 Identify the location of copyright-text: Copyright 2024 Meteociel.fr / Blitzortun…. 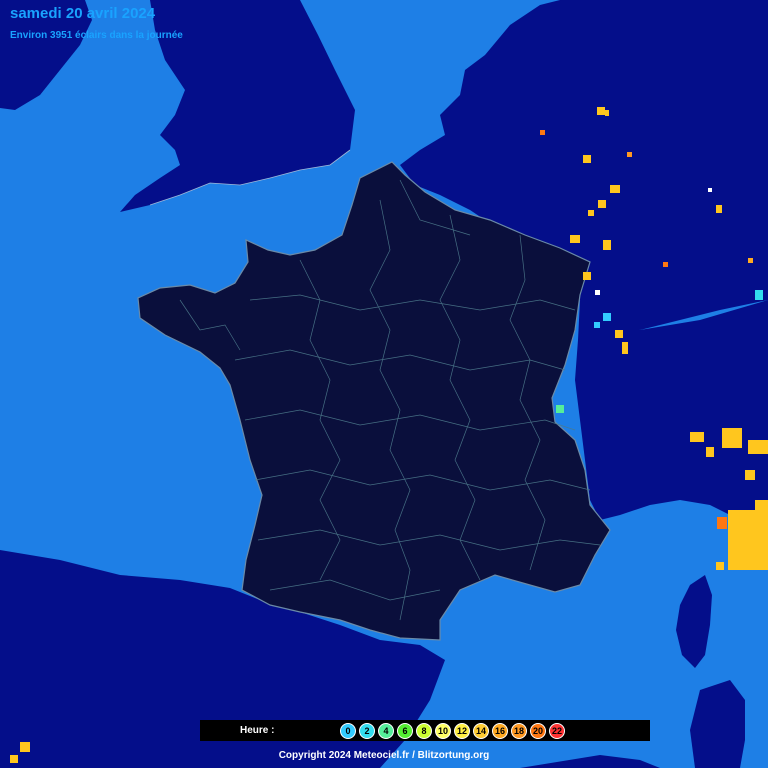
(384, 755).